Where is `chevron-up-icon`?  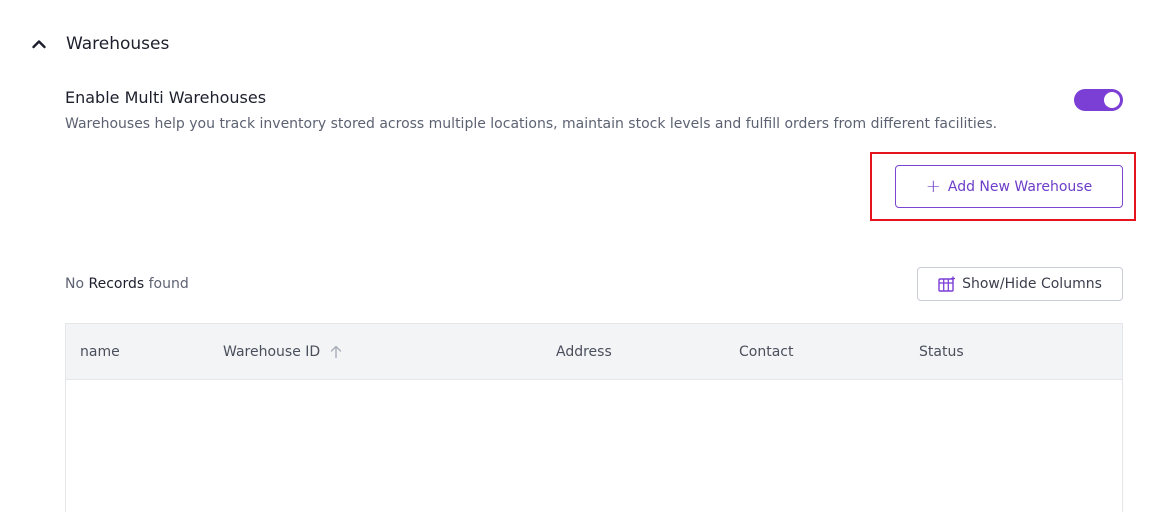 chevron-up-icon is located at coordinates (39, 44).